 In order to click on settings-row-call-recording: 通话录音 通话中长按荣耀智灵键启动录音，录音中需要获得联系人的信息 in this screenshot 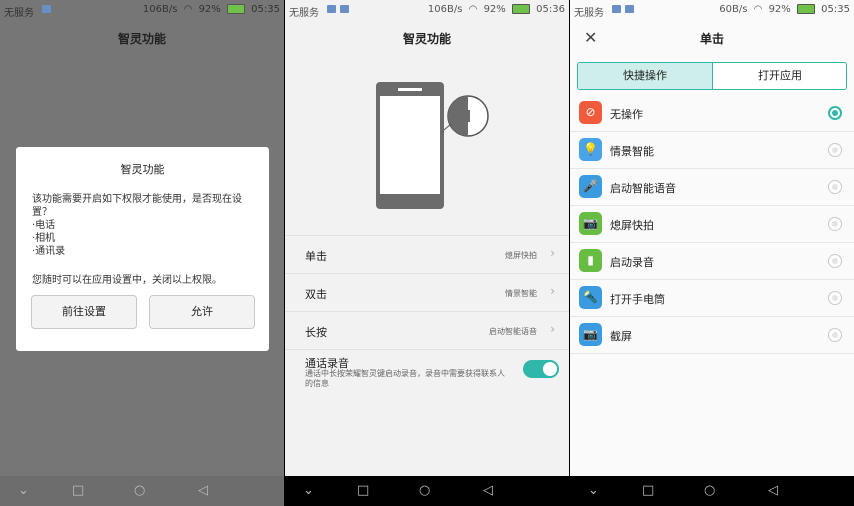, I will do `click(427, 369)`.